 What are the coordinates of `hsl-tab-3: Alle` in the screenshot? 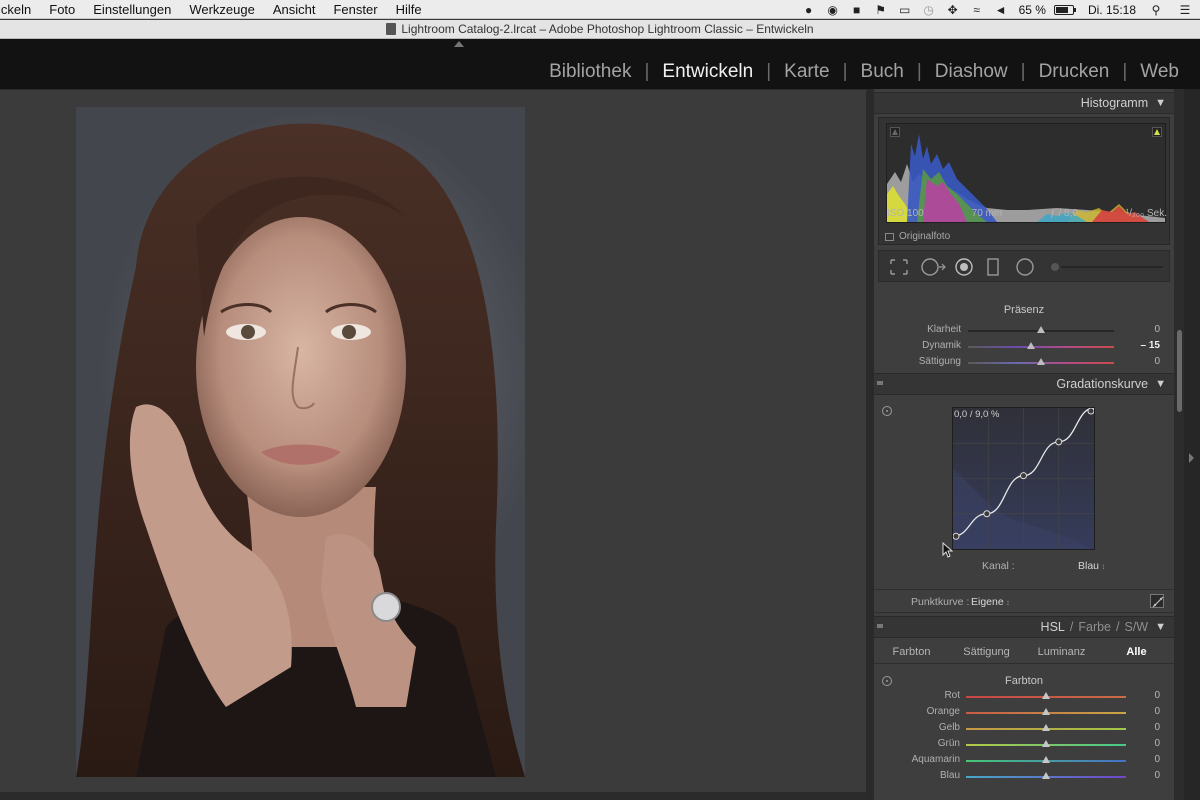 It's located at (1136, 652).